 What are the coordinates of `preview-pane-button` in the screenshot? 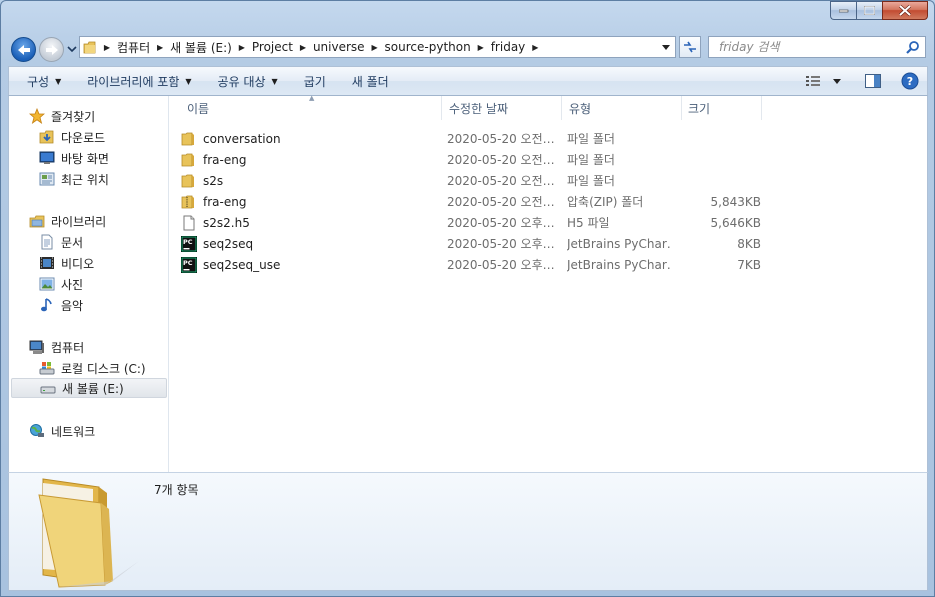 It's located at (873, 81).